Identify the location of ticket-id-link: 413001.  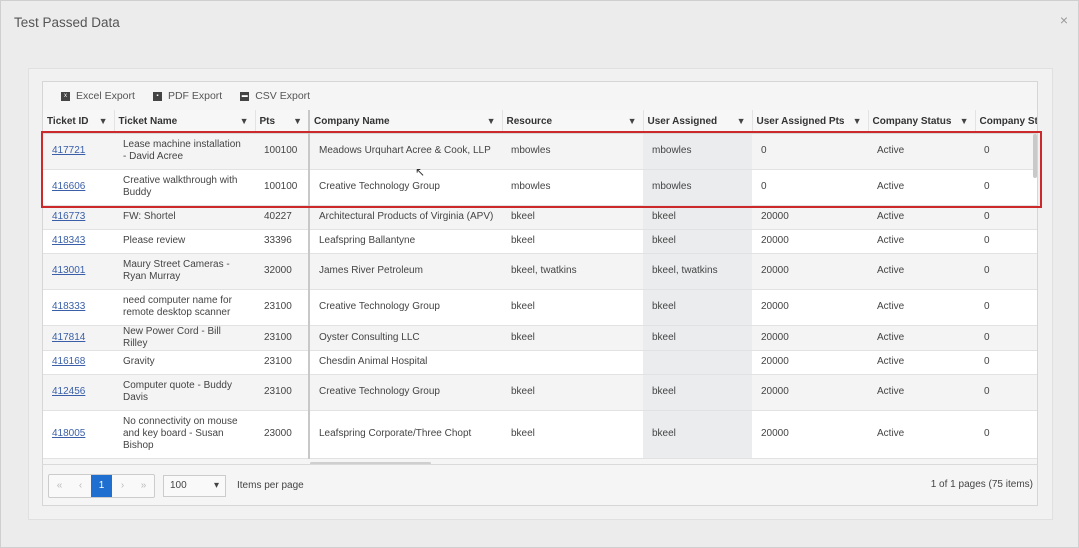
(68, 270).